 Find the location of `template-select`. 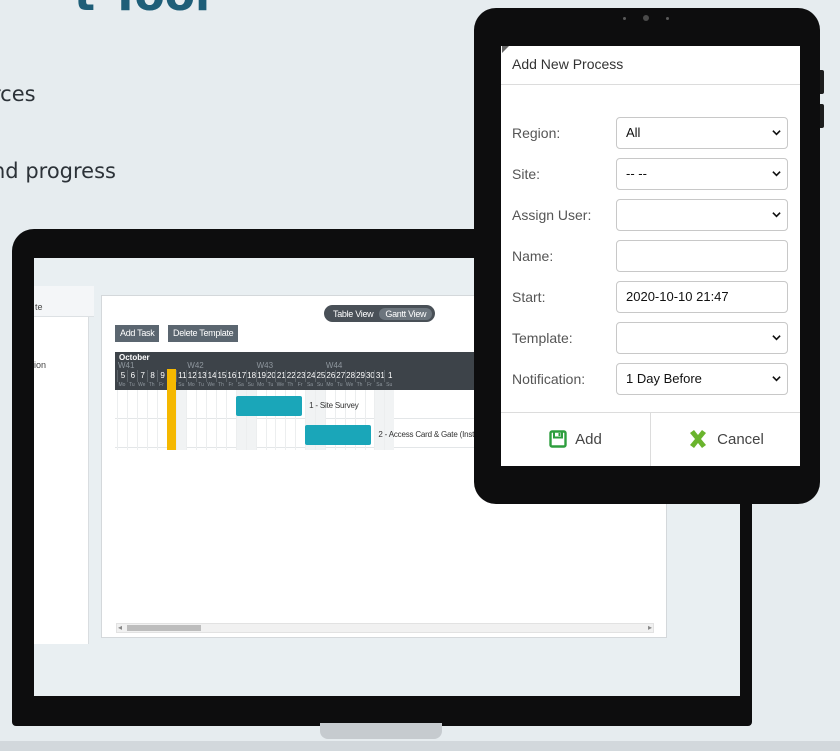

template-select is located at coordinates (702, 338).